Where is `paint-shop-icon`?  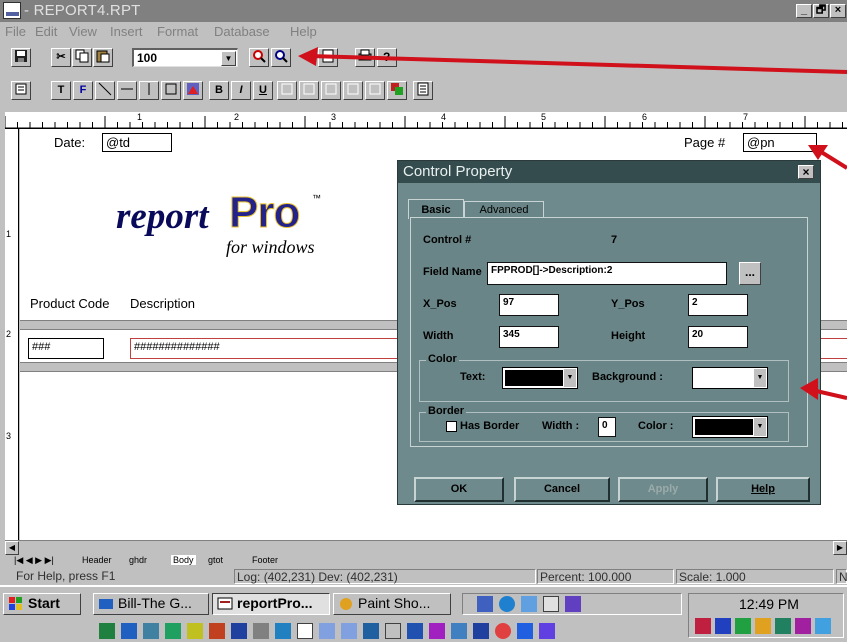
paint-shop-icon is located at coordinates (346, 603).